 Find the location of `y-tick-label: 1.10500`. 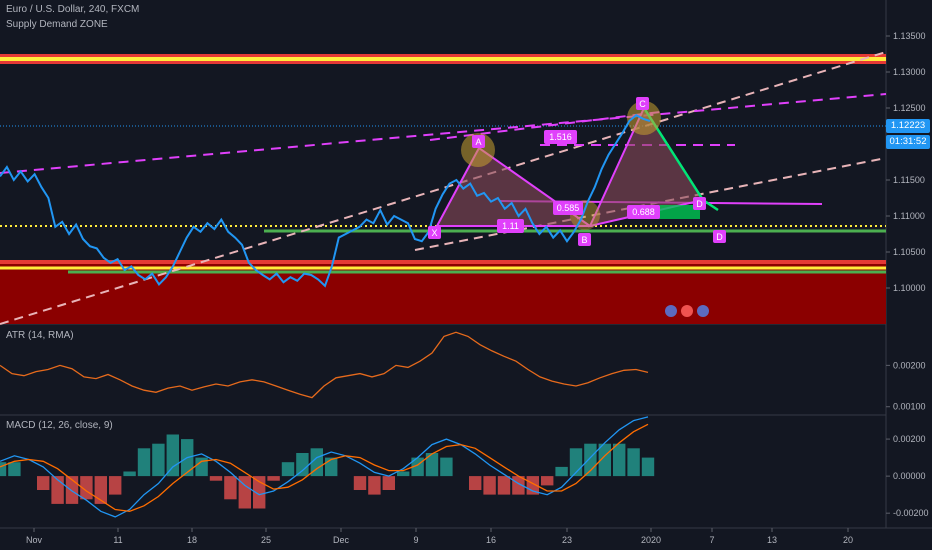

y-tick-label: 1.10500 is located at coordinates (909, 252).